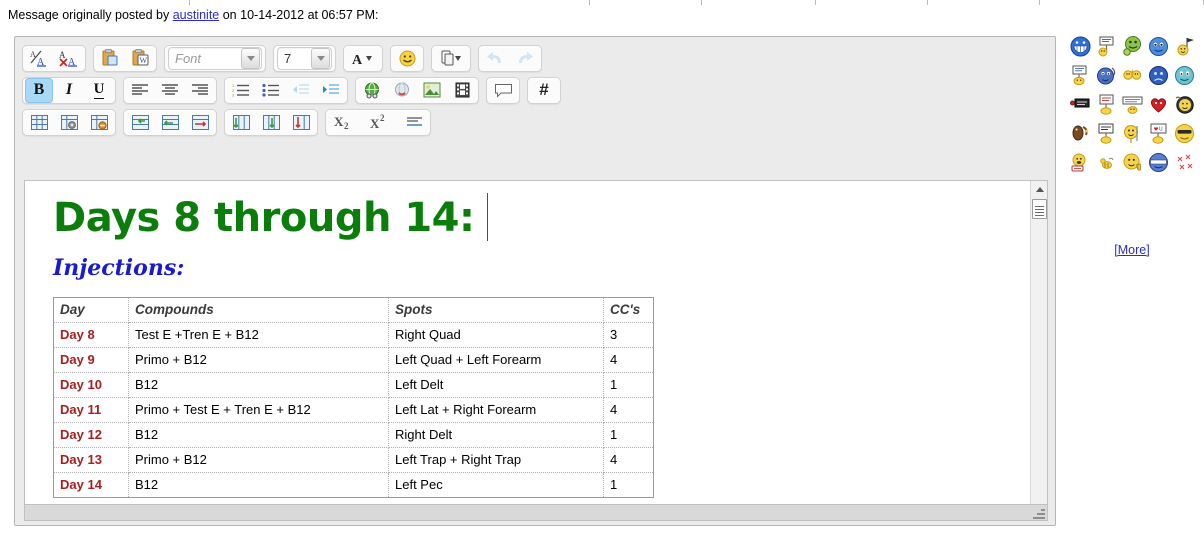  What do you see at coordinates (1038, 512) in the screenshot?
I see `resize-grip-handle` at bounding box center [1038, 512].